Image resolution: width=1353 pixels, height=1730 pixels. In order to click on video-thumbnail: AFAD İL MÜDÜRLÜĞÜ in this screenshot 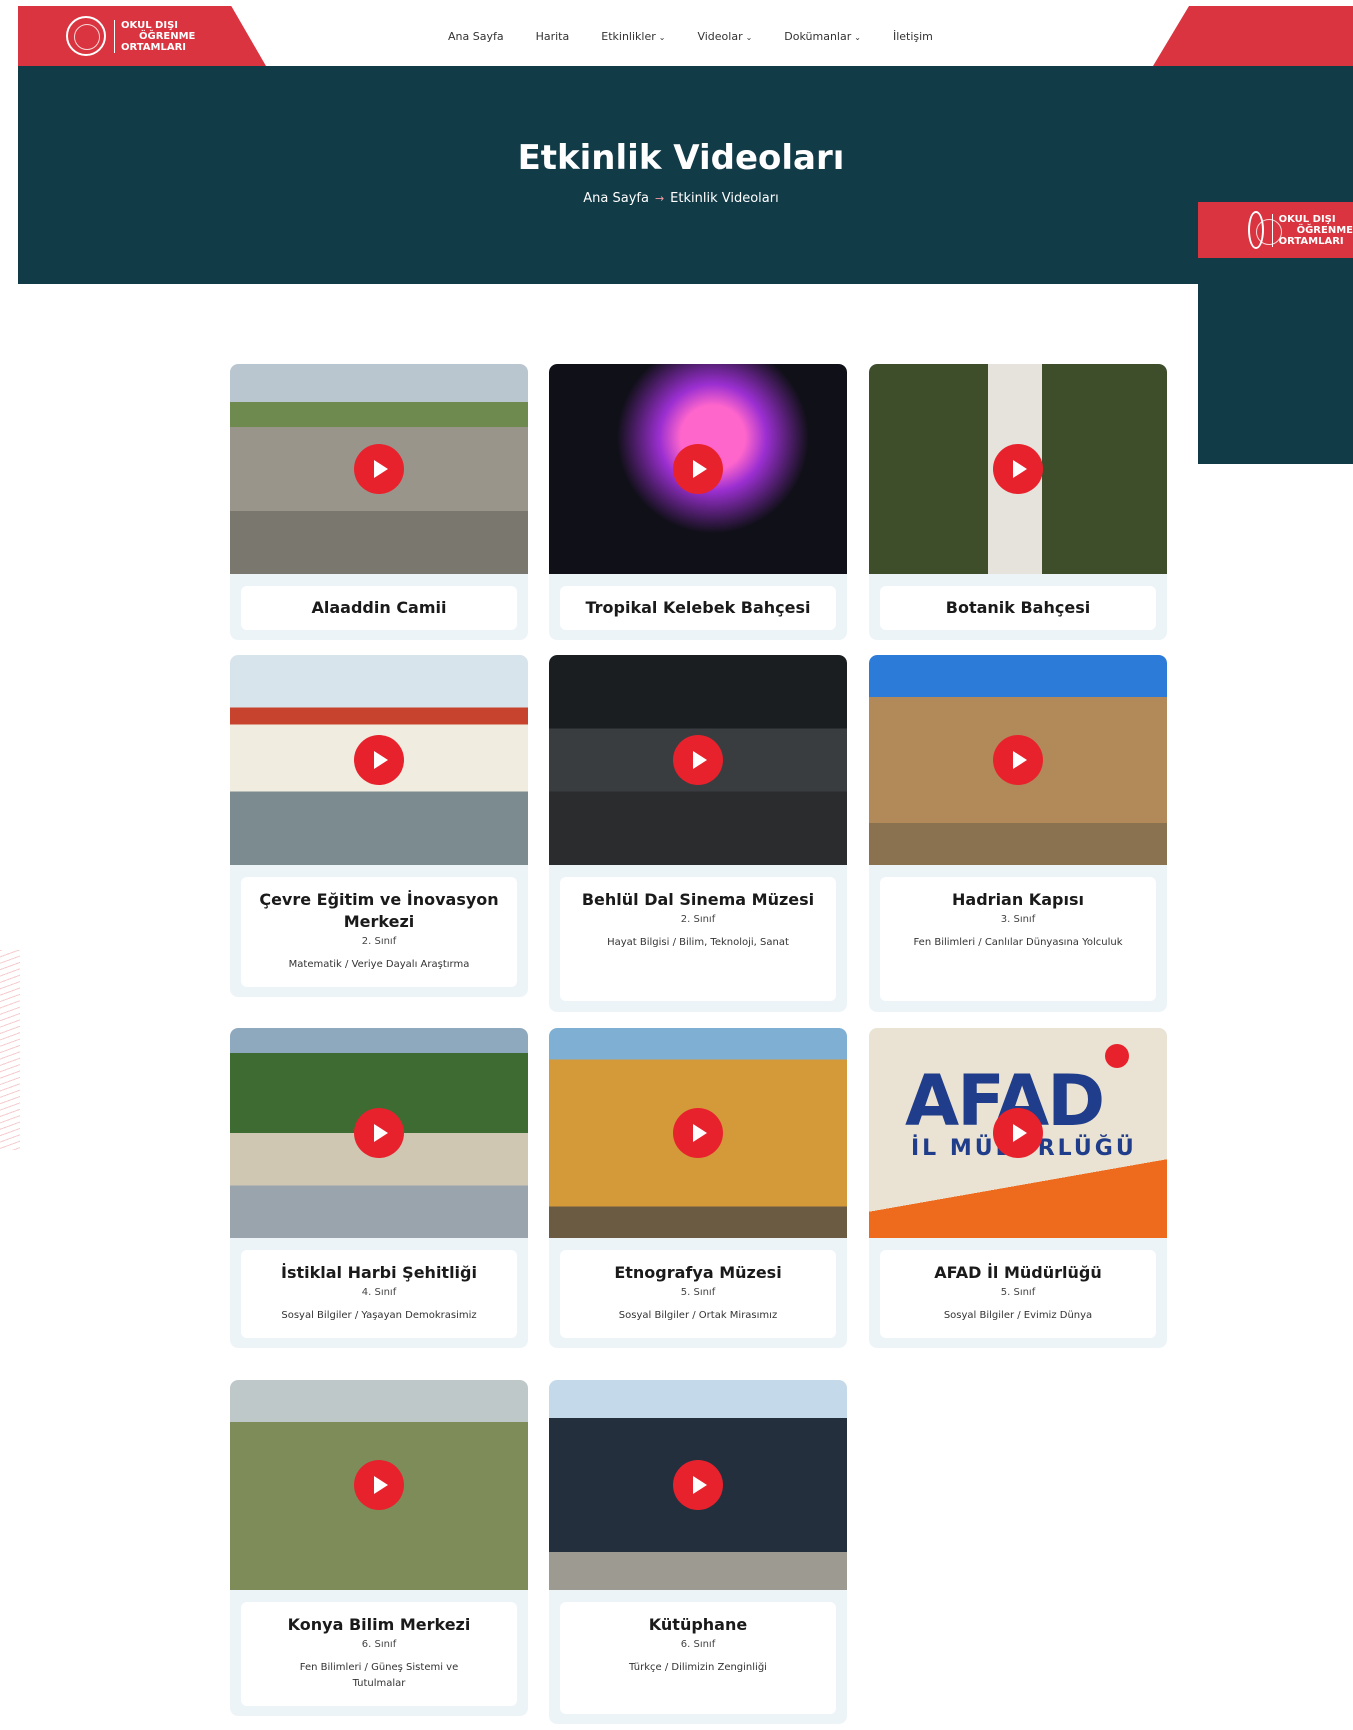, I will do `click(1018, 1133)`.